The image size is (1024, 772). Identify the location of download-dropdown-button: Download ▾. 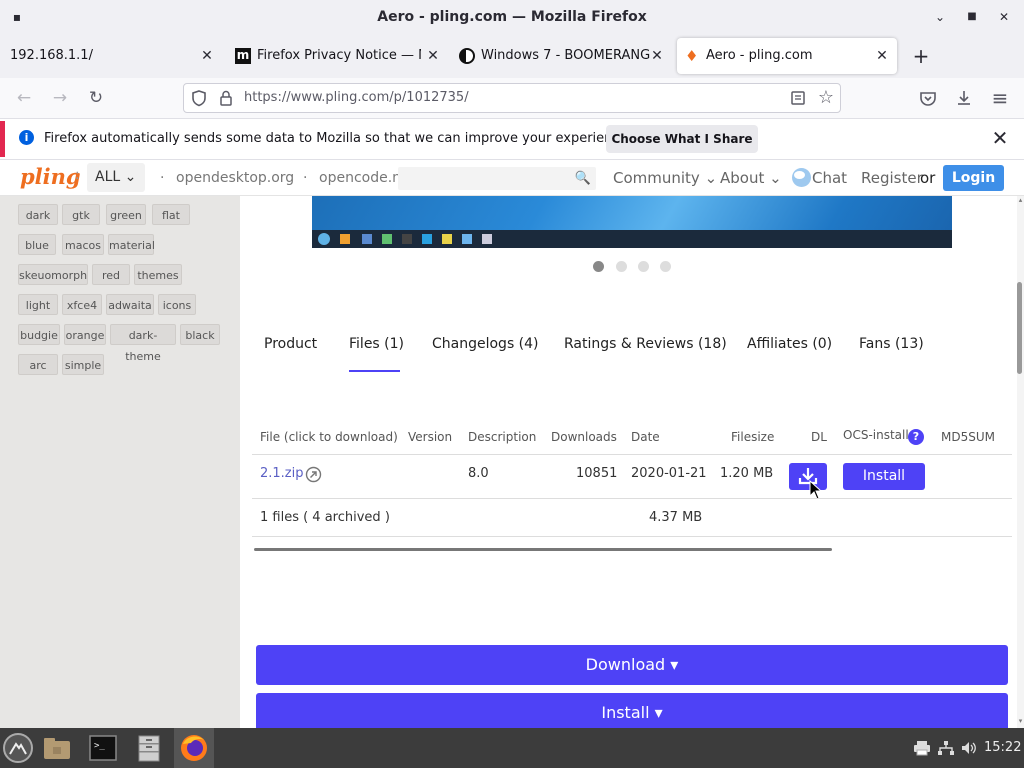
(632, 665).